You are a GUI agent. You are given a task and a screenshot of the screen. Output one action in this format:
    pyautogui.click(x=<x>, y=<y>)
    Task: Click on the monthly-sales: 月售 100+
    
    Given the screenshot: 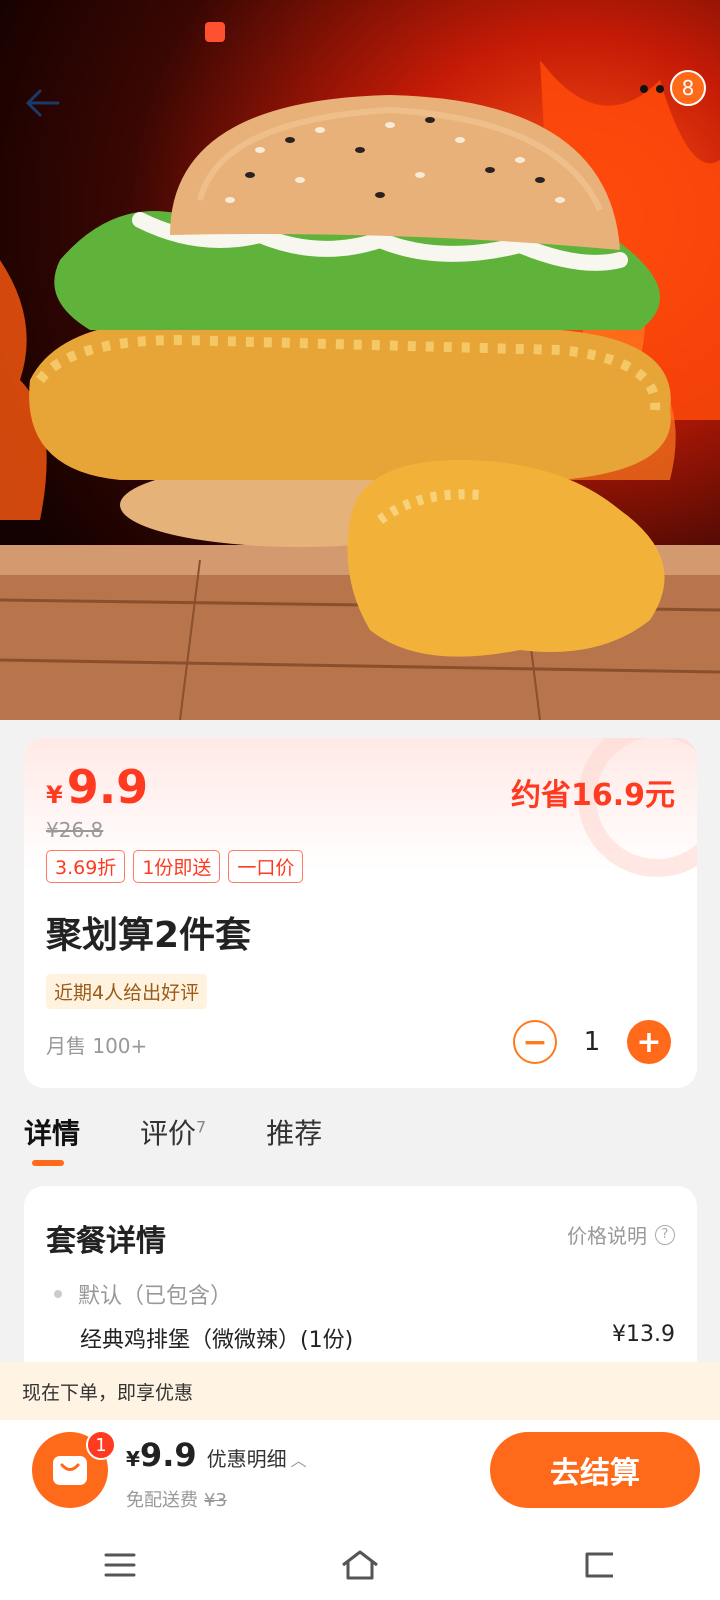 What is the action you would take?
    pyautogui.click(x=97, y=1046)
    